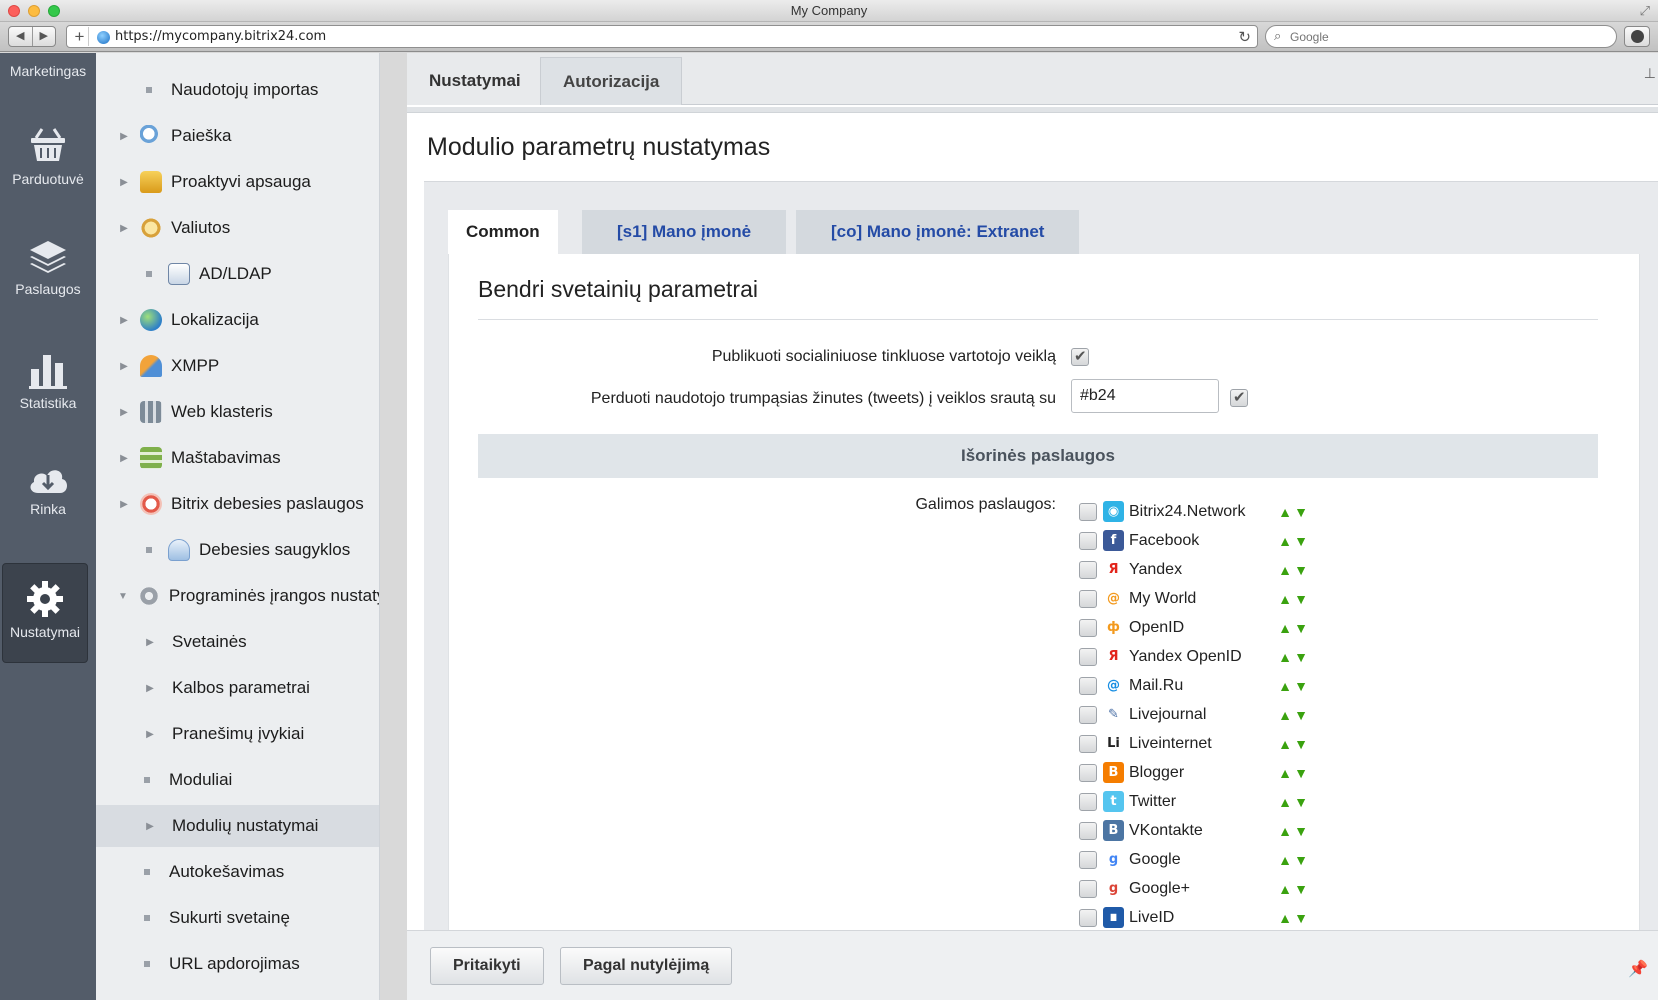 The height and width of the screenshot is (1000, 1658). Describe the element at coordinates (646, 966) in the screenshot. I see `default-button: Pagal nutylėjimą` at that location.